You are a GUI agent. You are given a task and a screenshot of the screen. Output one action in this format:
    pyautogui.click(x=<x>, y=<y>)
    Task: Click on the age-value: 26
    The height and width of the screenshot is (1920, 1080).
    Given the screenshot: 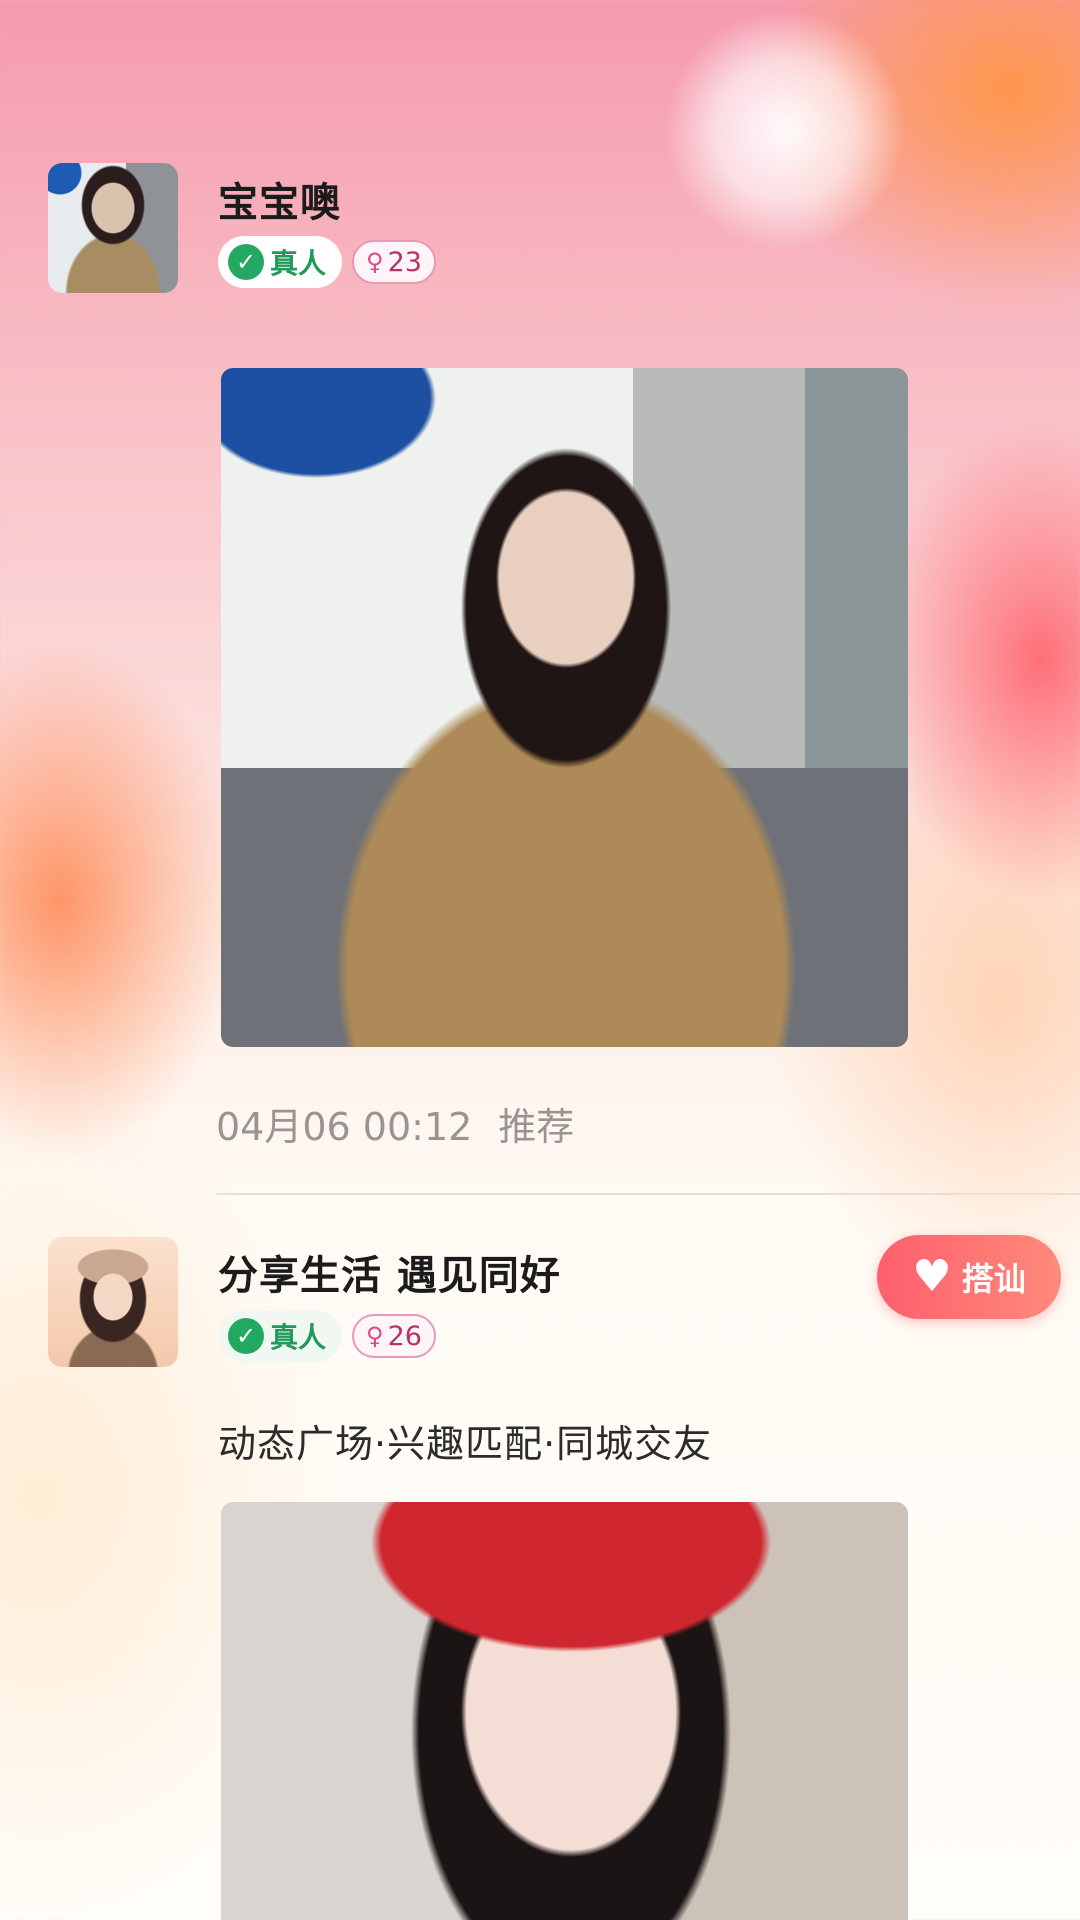 What is the action you would take?
    pyautogui.click(x=404, y=1336)
    